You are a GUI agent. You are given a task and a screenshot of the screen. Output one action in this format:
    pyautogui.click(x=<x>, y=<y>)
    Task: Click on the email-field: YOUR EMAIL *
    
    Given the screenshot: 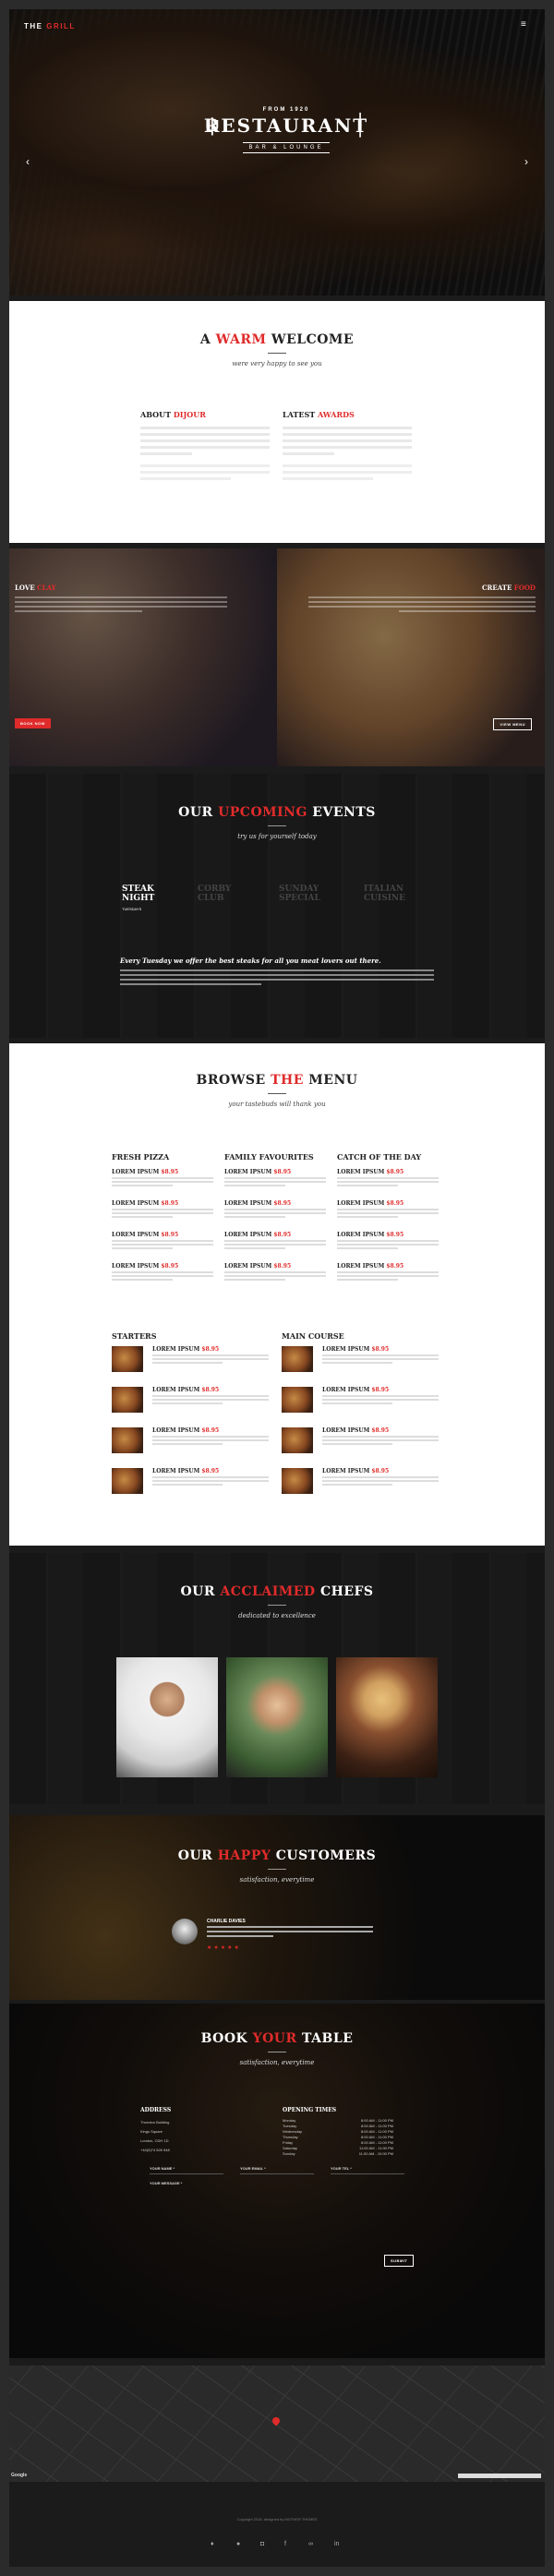 What is the action you would take?
    pyautogui.click(x=277, y=2170)
    